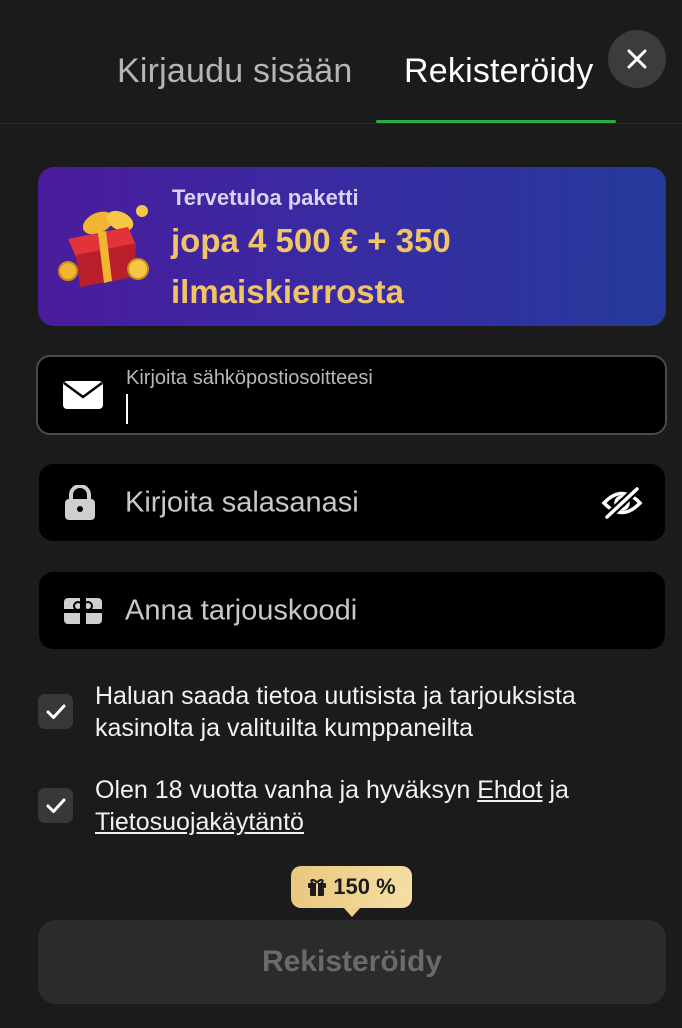 The width and height of the screenshot is (682, 1028). Describe the element at coordinates (283, 790) in the screenshot. I see `terms-consent-prefix: Olen 18 vuotta vanha ja hyväksyn` at that location.